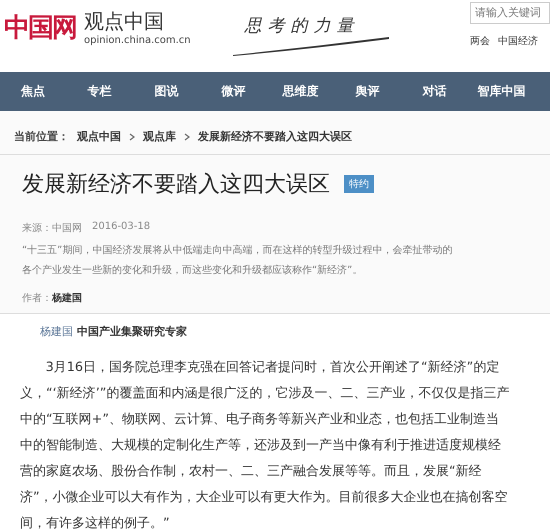 The height and width of the screenshot is (531, 550). I want to click on nav-item: 专栏, so click(99, 91).